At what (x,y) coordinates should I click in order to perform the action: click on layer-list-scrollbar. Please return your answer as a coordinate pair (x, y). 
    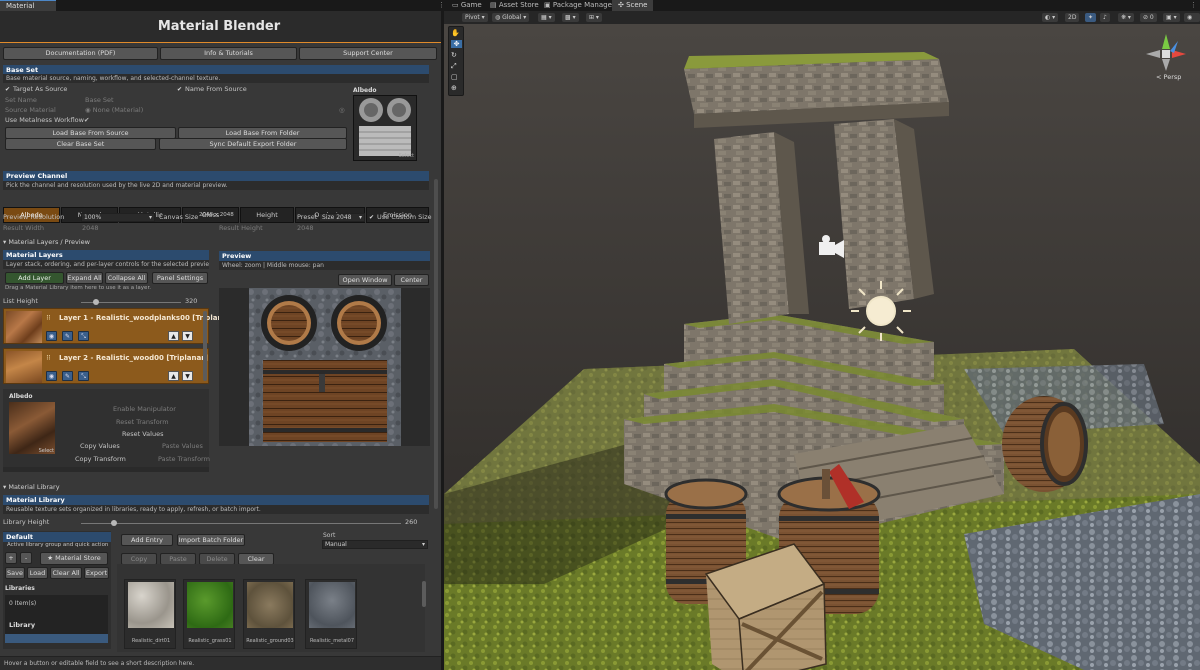
    Looking at the image, I should click on (205, 346).